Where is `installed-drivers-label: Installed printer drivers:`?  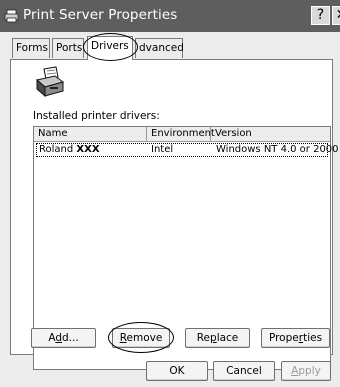 installed-drivers-label: Installed printer drivers: is located at coordinates (96, 116).